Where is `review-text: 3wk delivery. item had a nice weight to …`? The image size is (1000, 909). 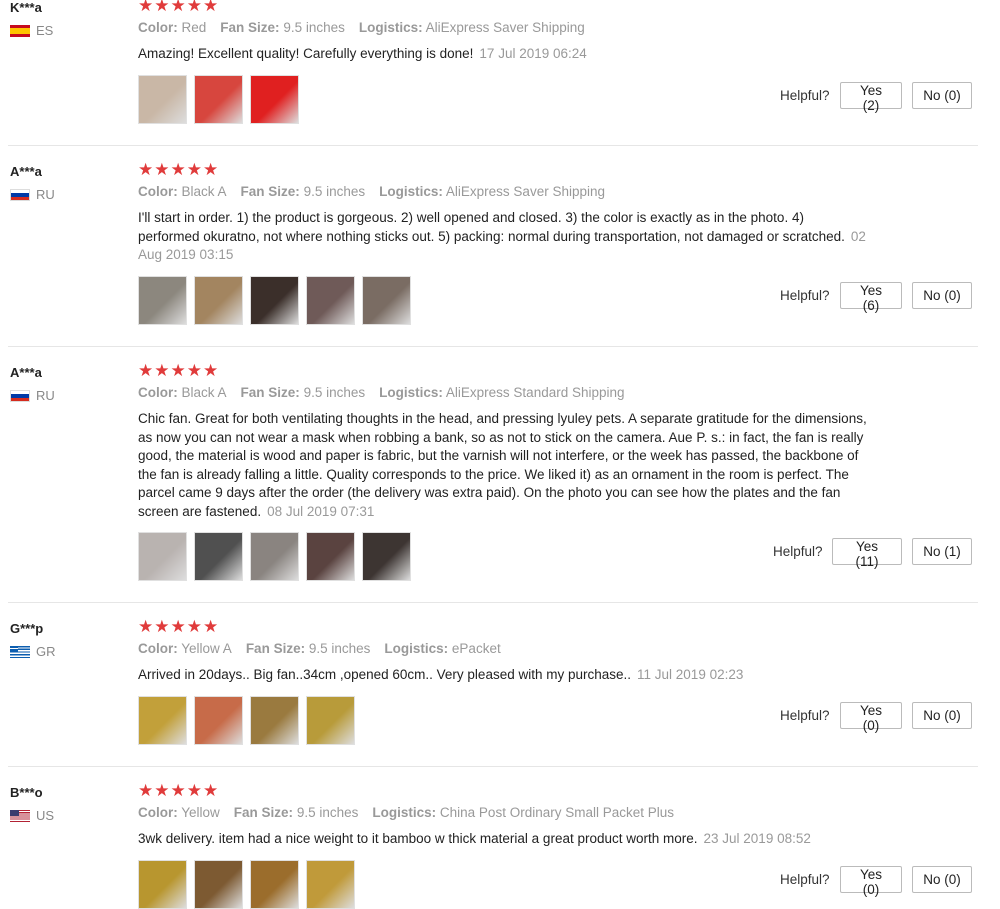 review-text: 3wk delivery. item had a nice weight to … is located at coordinates (503, 839).